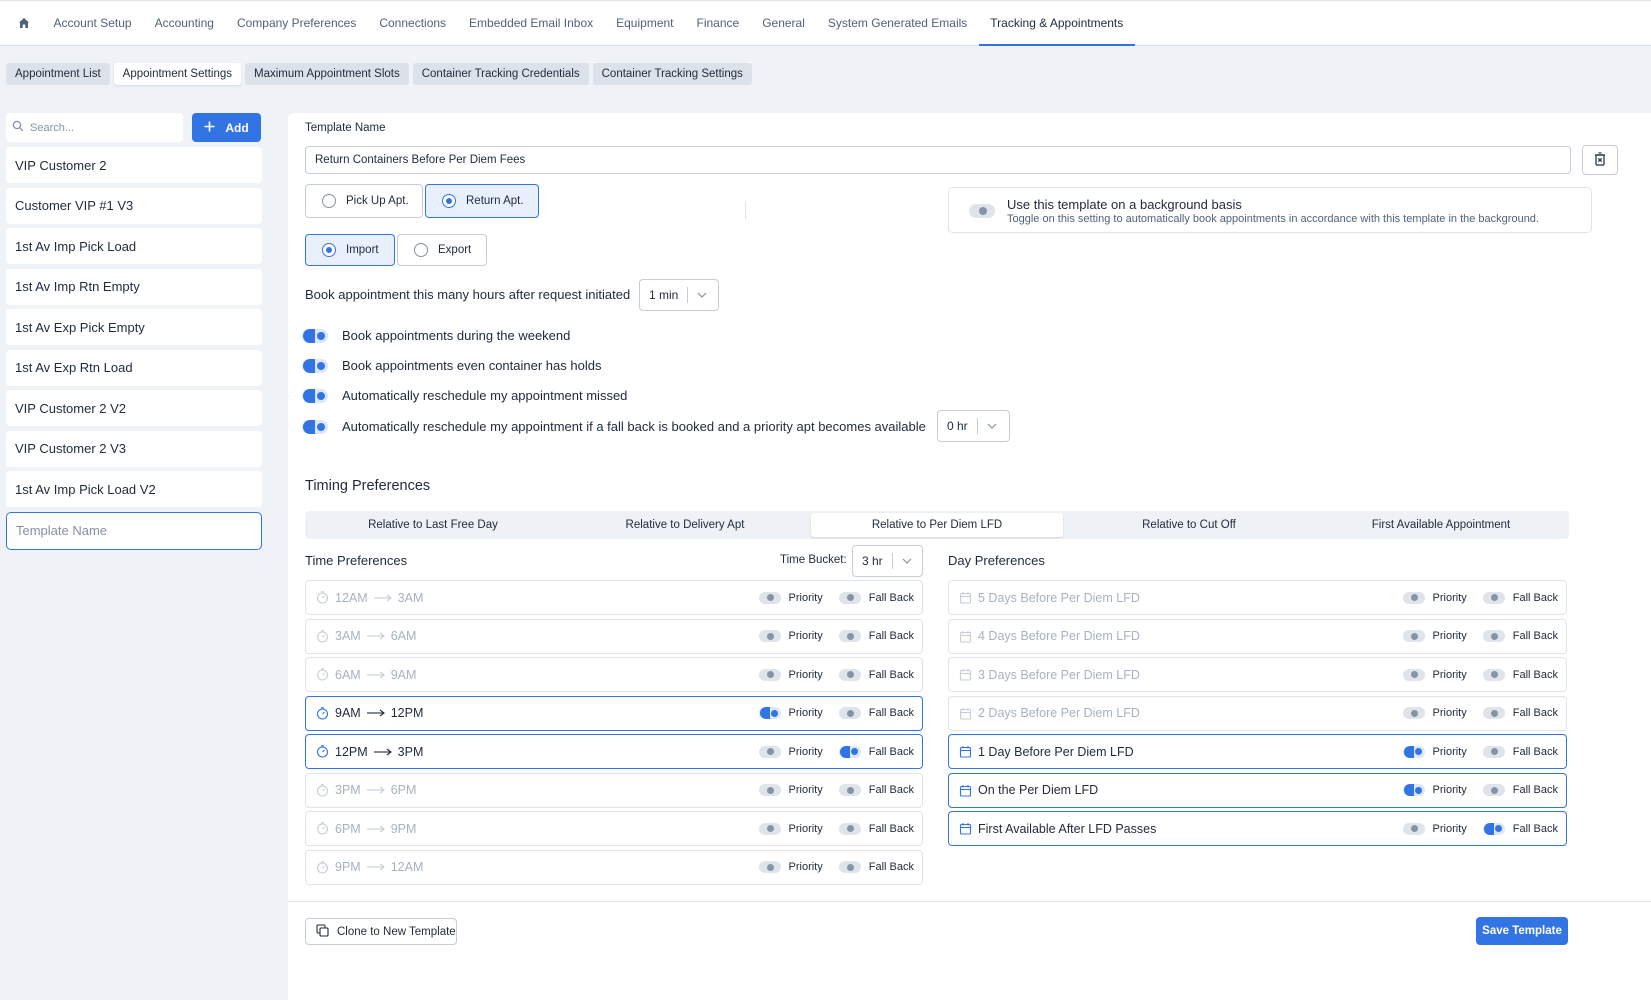  I want to click on tab-tracking-appointments: Tracking & Appointments, so click(1056, 23).